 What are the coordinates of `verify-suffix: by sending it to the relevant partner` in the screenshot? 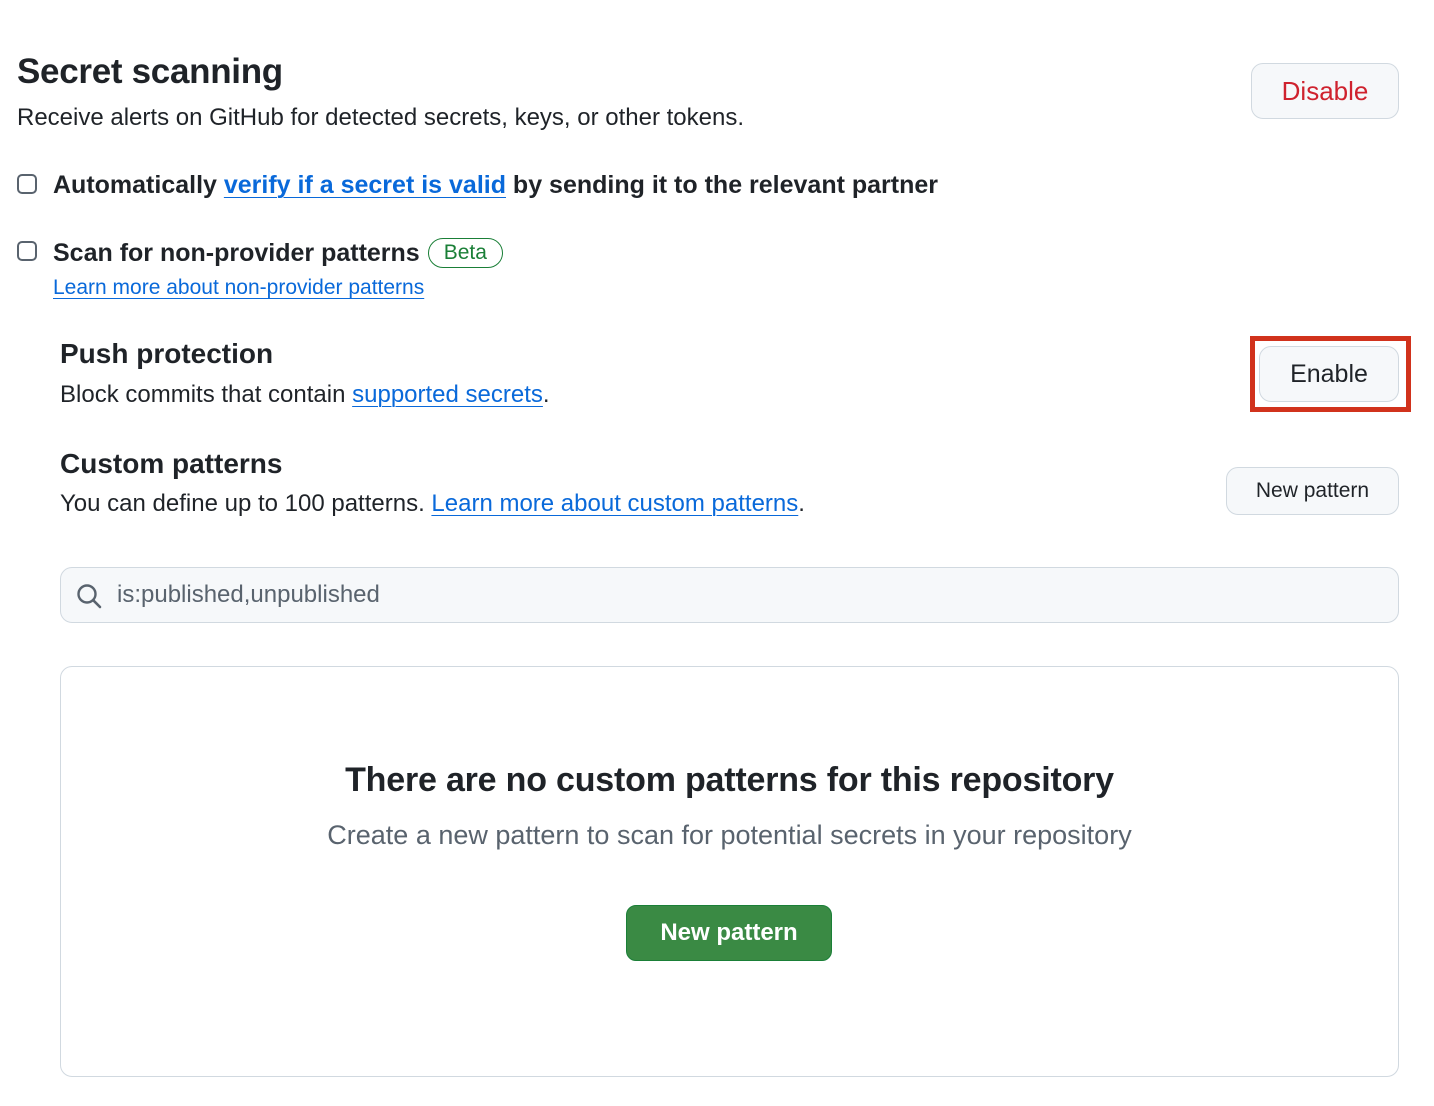 It's located at (722, 185).